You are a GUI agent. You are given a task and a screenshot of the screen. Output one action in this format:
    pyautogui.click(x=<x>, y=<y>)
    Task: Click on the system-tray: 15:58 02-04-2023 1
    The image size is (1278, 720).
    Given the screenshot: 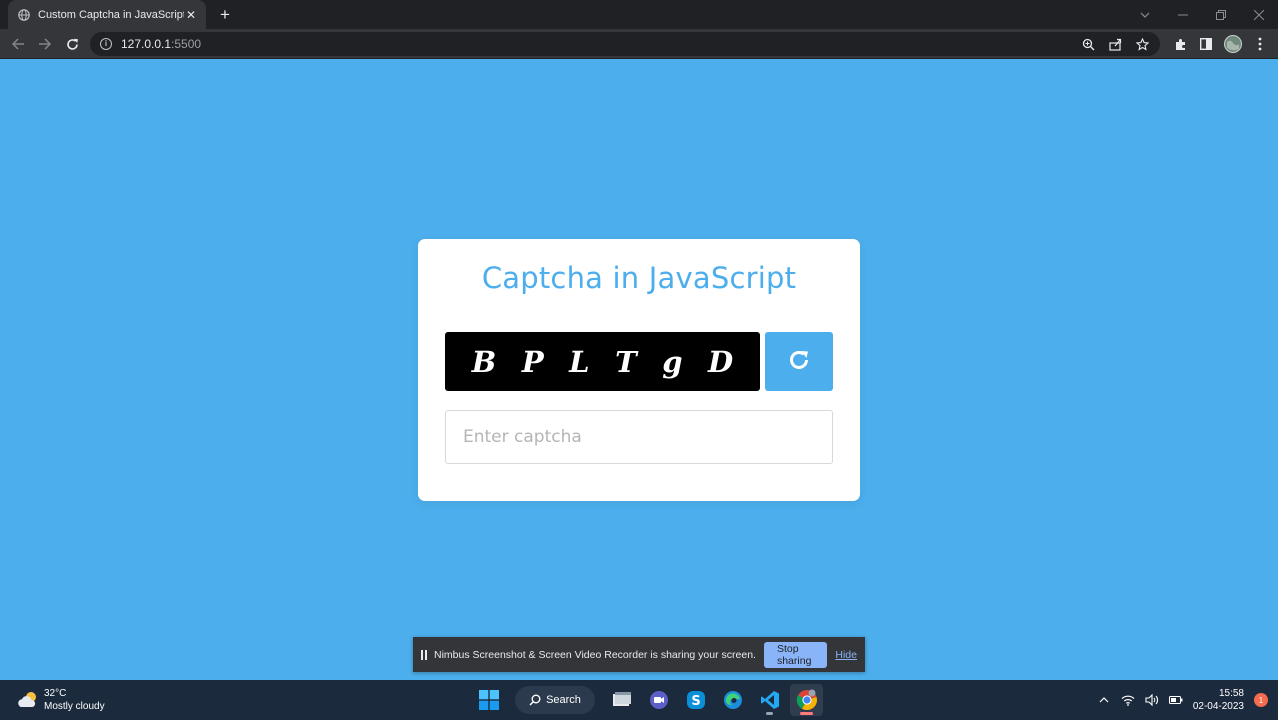 What is the action you would take?
    pyautogui.click(x=1182, y=700)
    